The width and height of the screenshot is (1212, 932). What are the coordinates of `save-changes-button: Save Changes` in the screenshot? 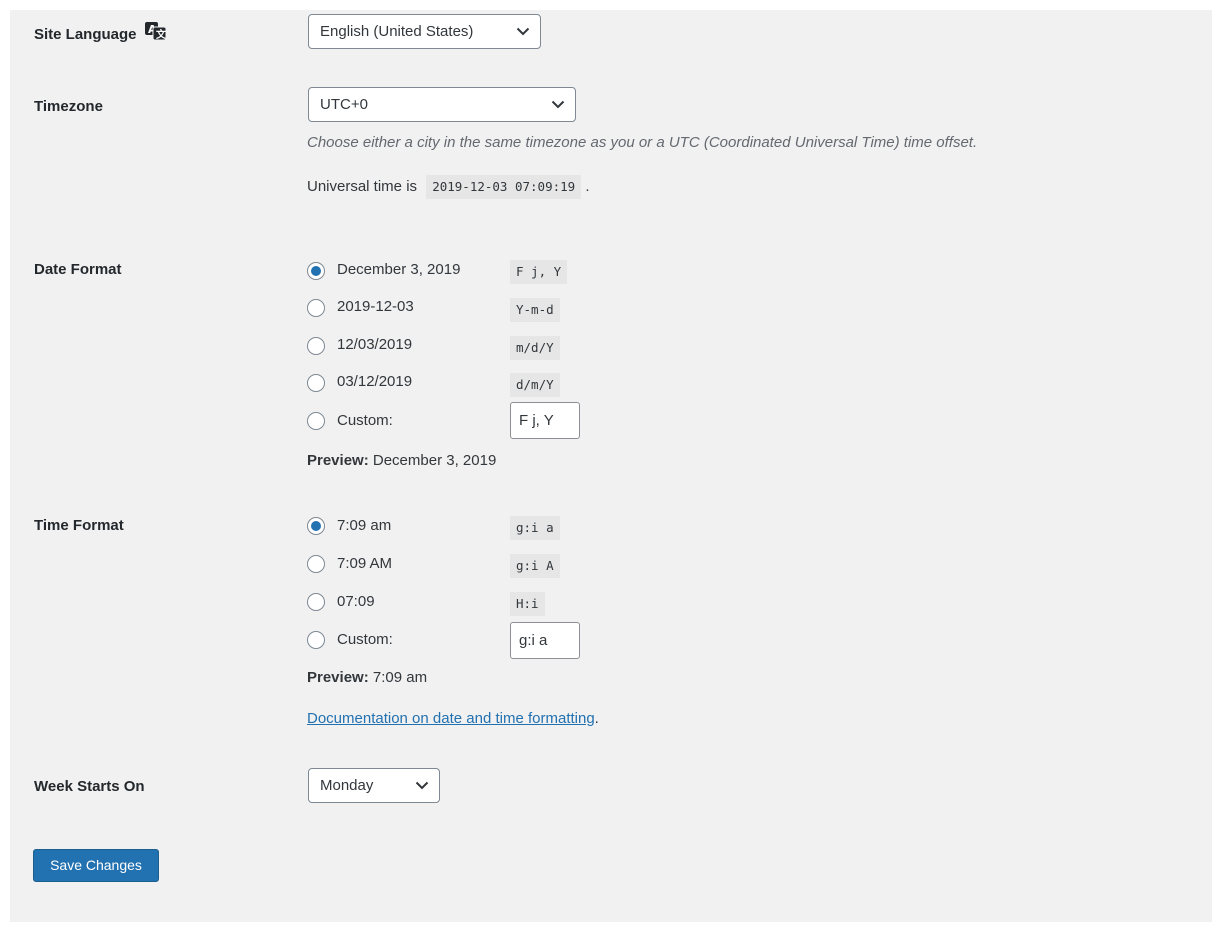 It's located at (96, 865).